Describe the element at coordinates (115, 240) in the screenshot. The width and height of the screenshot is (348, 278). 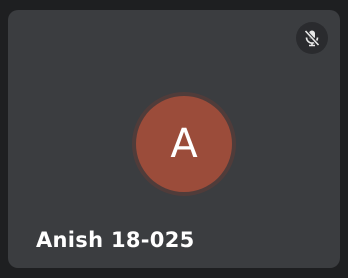
I see `participant-name: Anish 18-025` at that location.